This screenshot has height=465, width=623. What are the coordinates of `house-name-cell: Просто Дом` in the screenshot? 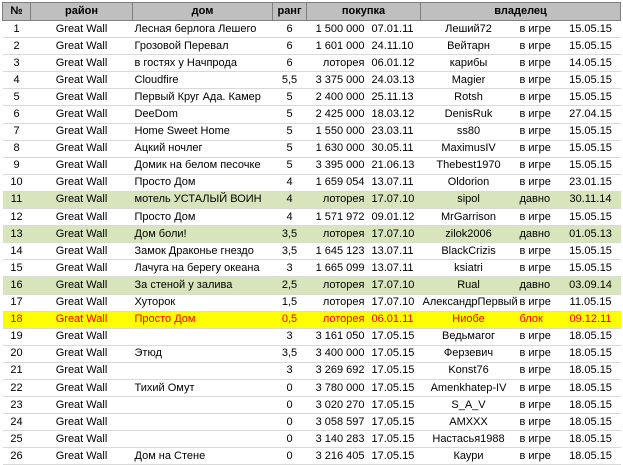 It's located at (202, 217).